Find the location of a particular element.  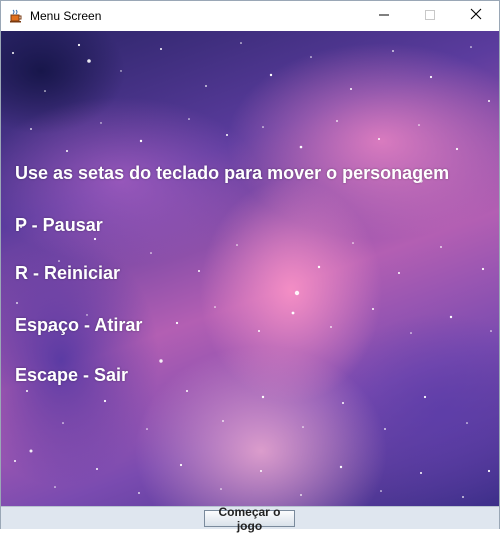

minimize-icon is located at coordinates (384, 16).